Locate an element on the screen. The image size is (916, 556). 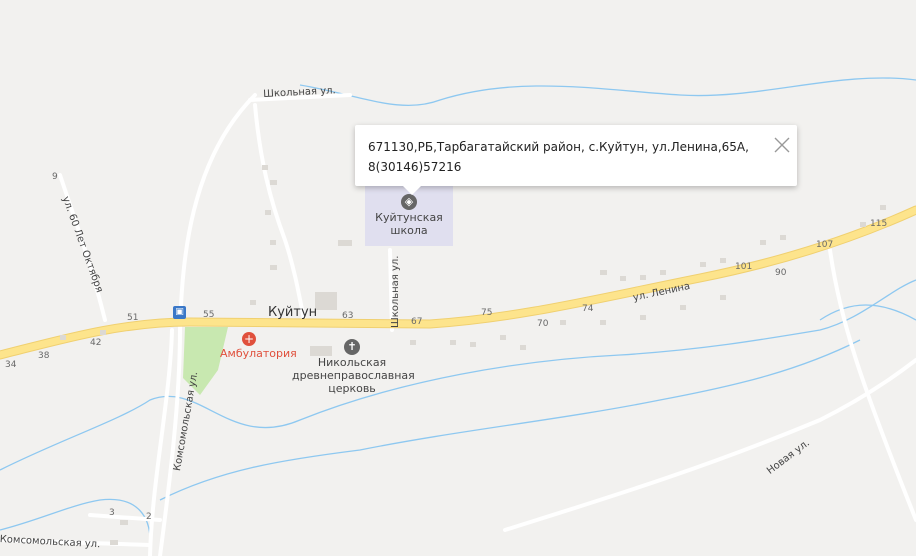
house-number: 90 is located at coordinates (781, 273).